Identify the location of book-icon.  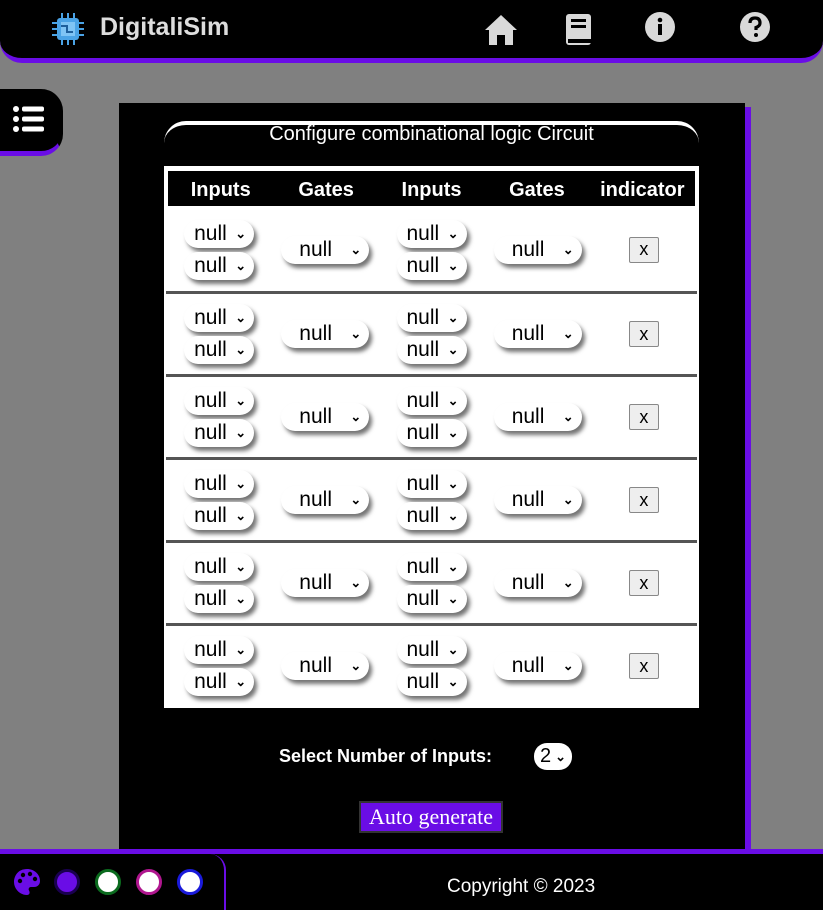
(579, 29).